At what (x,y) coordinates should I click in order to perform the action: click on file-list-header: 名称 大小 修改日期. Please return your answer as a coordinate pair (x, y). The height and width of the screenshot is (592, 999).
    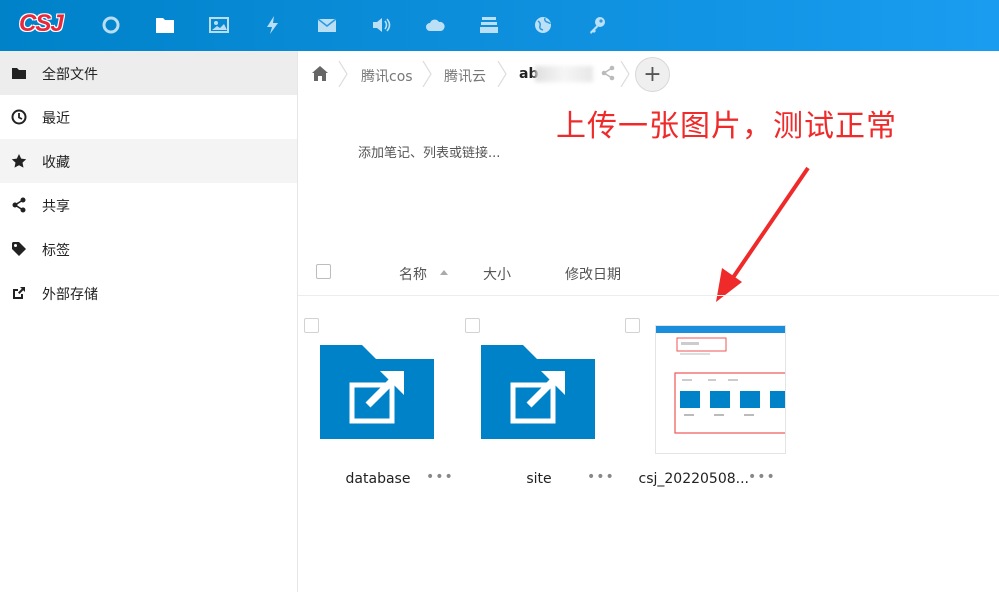
    Looking at the image, I should click on (648, 274).